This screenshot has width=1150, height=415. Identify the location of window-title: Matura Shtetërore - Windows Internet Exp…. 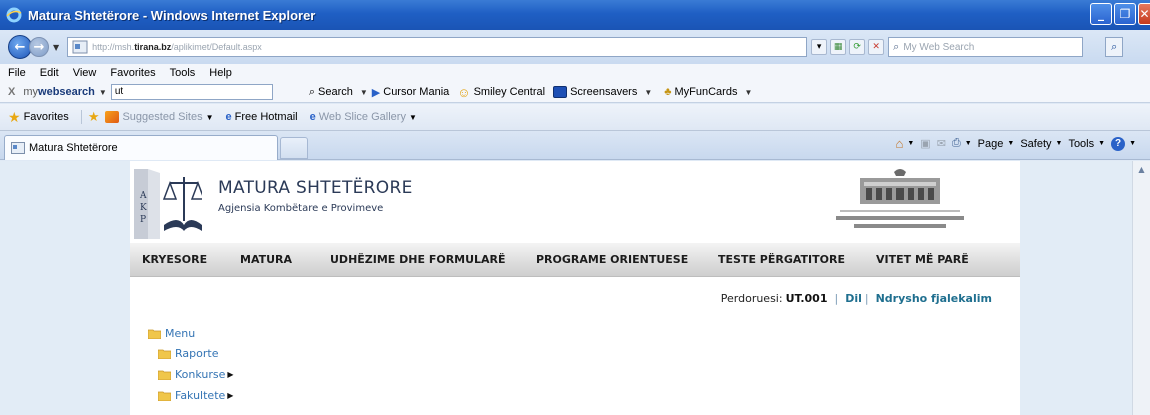
(172, 15).